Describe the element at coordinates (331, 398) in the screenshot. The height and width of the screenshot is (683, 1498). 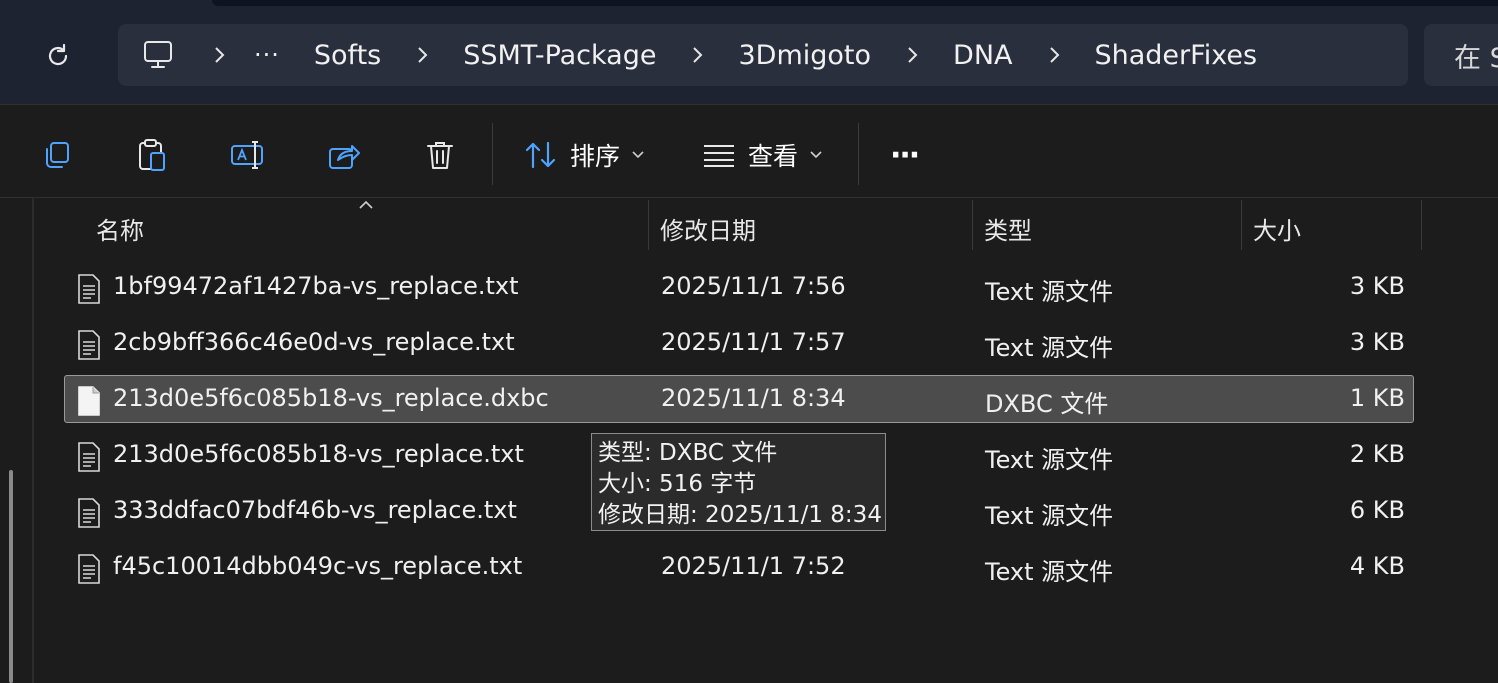
I see `file-name: 213d0e5f6c085b18-vs_replace.dxbc` at that location.